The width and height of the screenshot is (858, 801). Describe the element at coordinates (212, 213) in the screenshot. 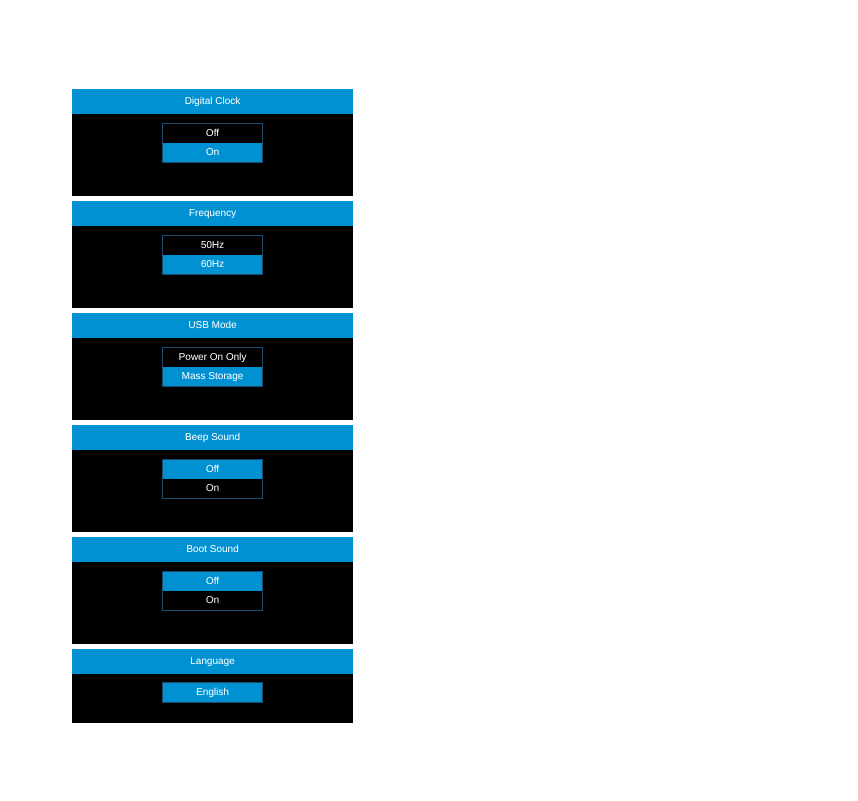

I see `panel-title: Frequency` at that location.